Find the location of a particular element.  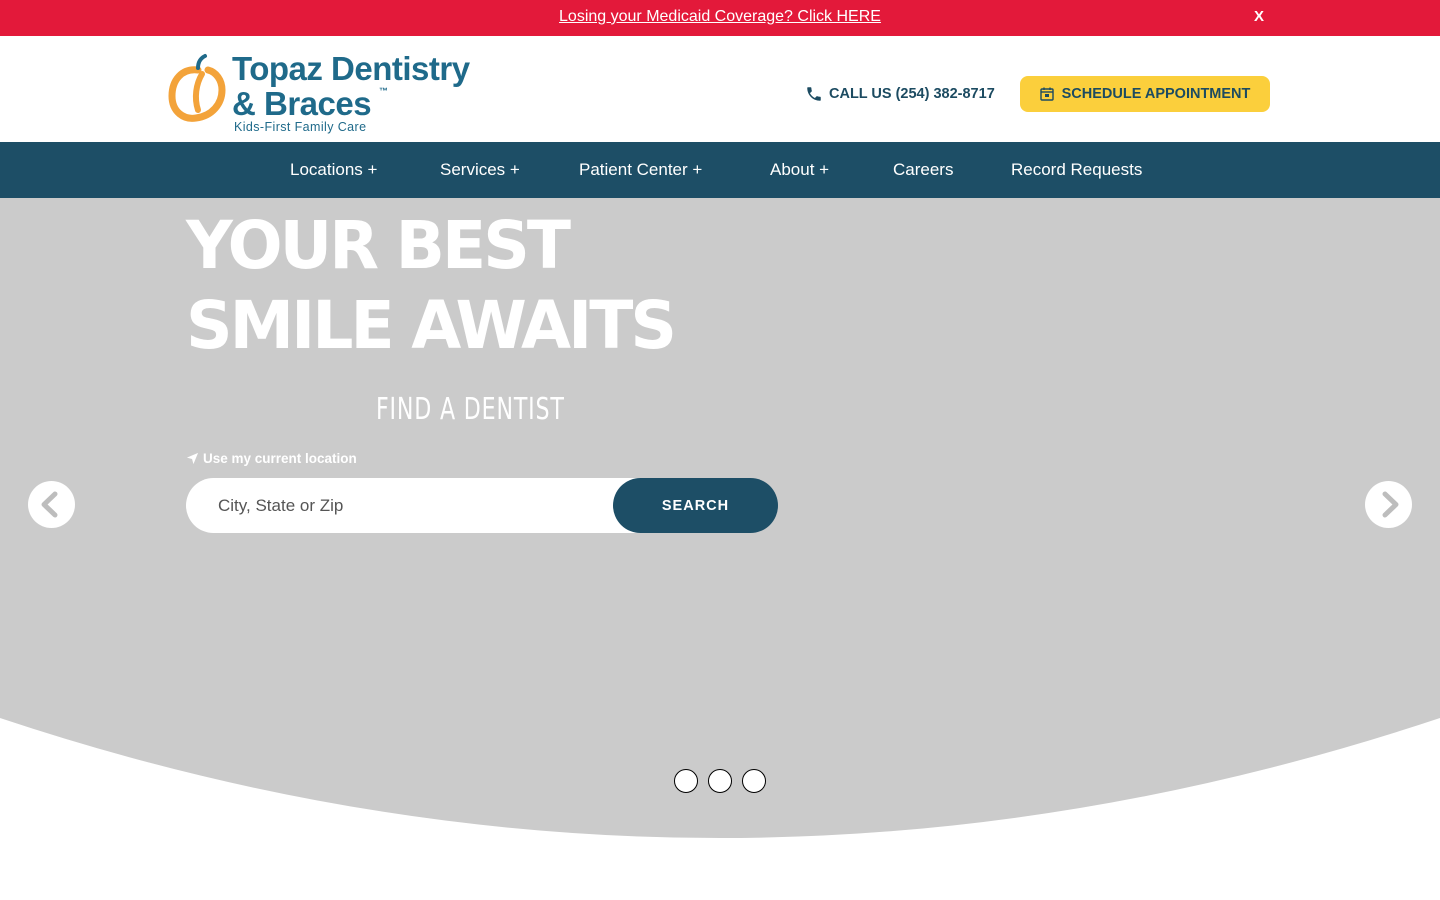

nav-item-record-requests: Record Requests is located at coordinates (1076, 170).